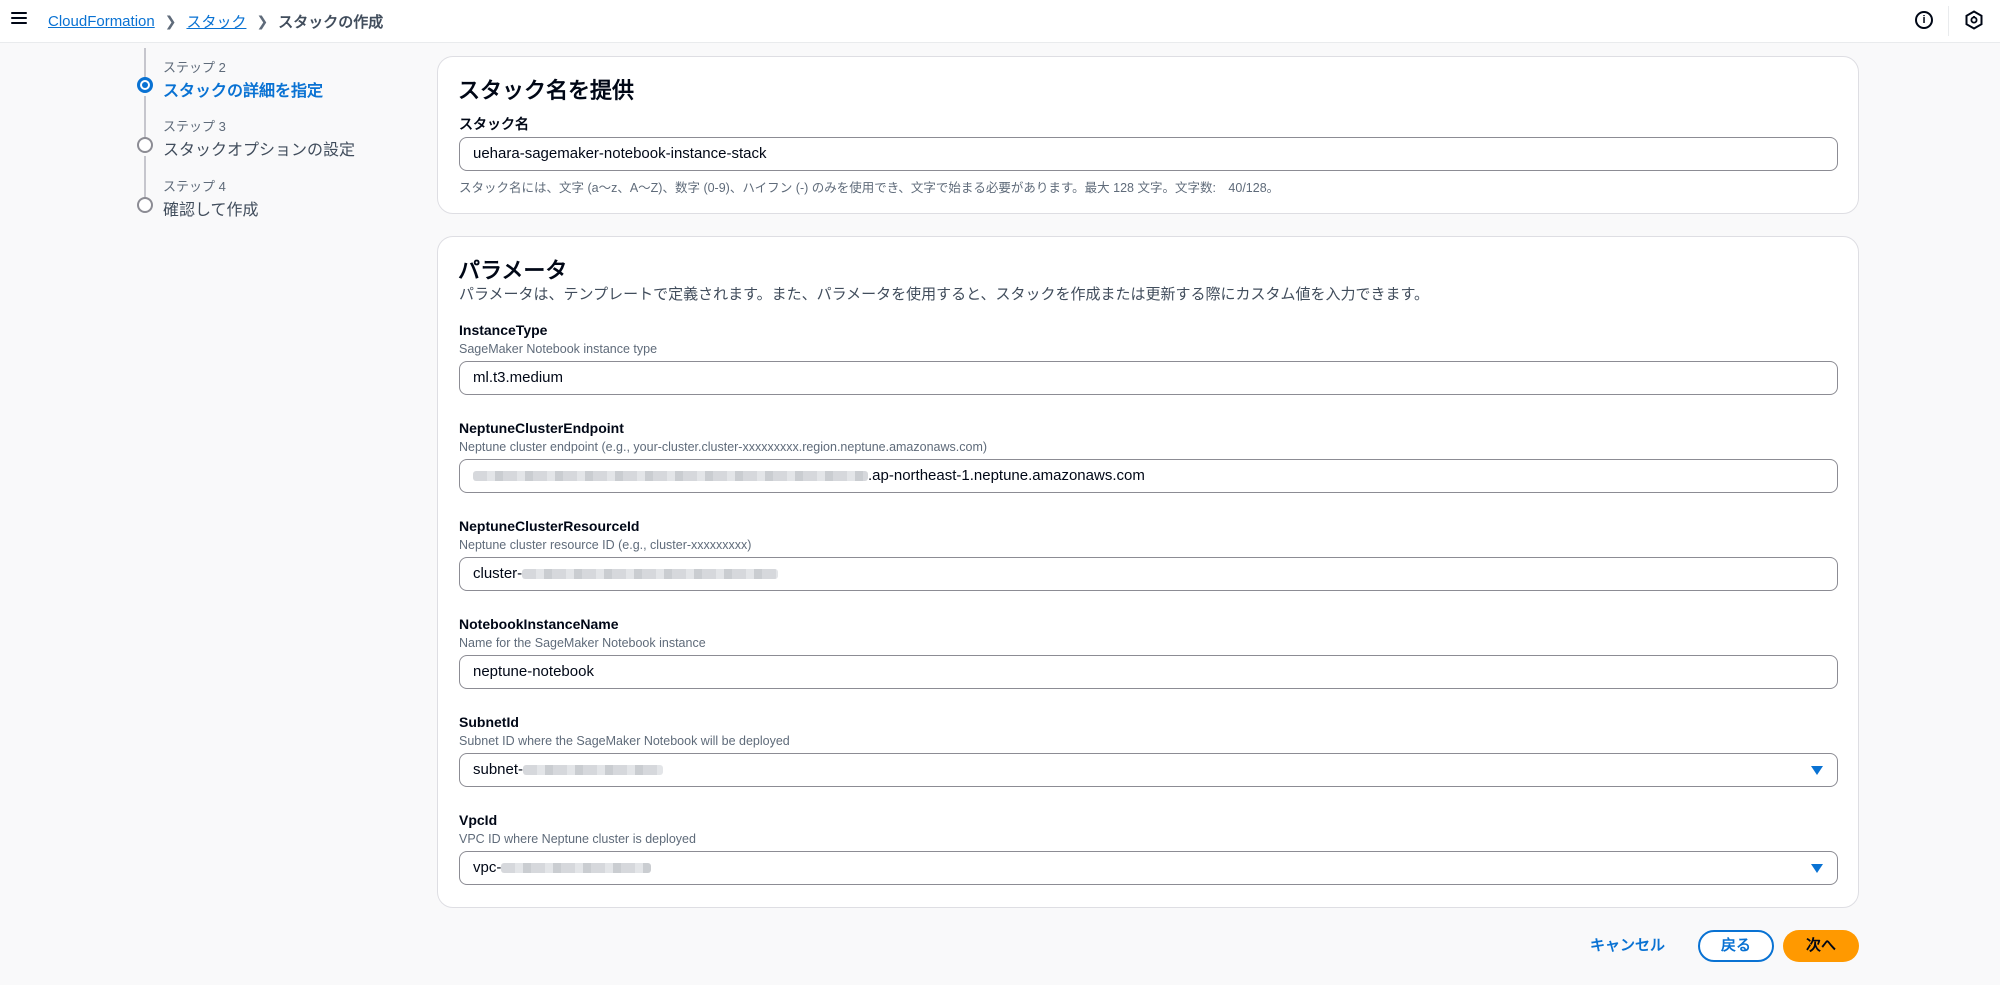  Describe the element at coordinates (1736, 946) in the screenshot. I see `back-button: 戻る` at that location.